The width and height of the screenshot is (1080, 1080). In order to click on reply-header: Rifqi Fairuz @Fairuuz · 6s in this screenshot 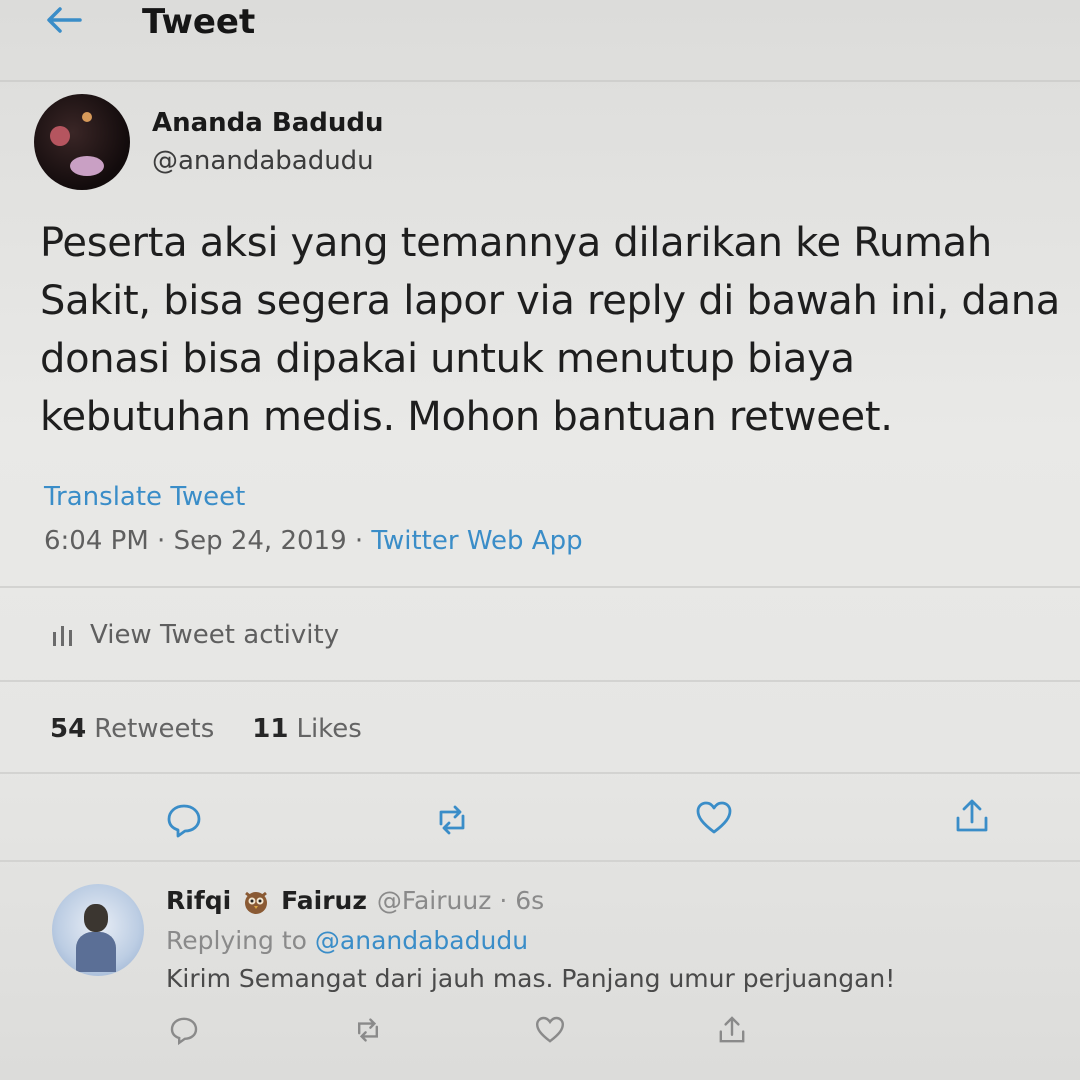, I will do `click(355, 900)`.